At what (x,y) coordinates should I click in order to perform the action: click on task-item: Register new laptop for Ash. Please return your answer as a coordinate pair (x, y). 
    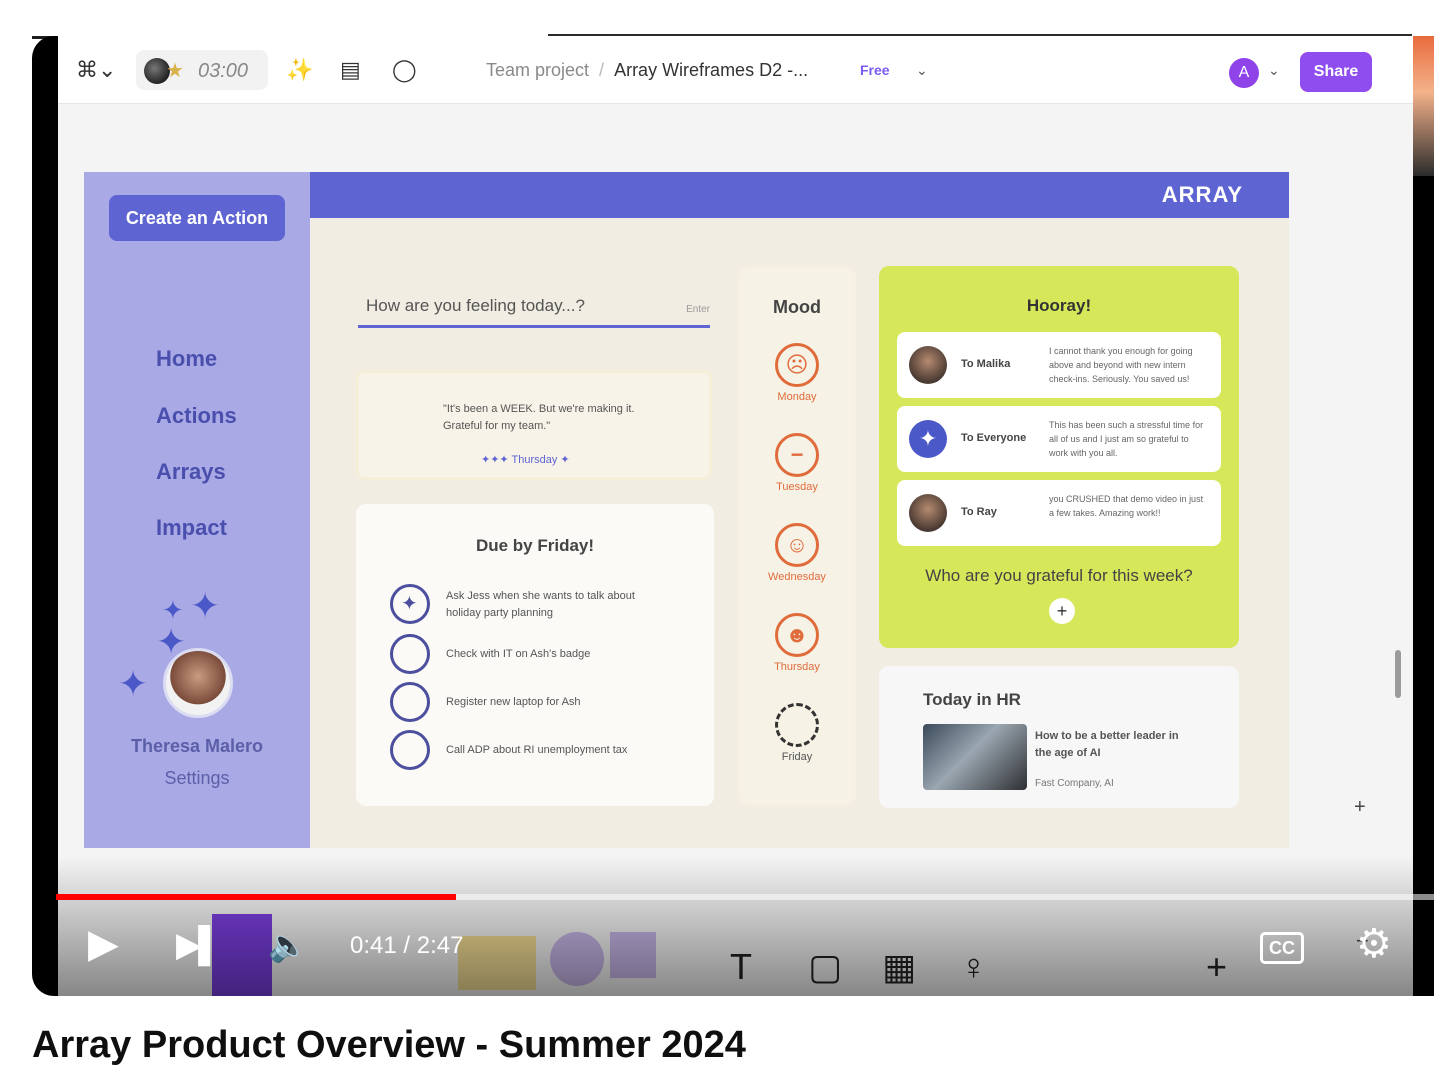
    Looking at the image, I should click on (540, 702).